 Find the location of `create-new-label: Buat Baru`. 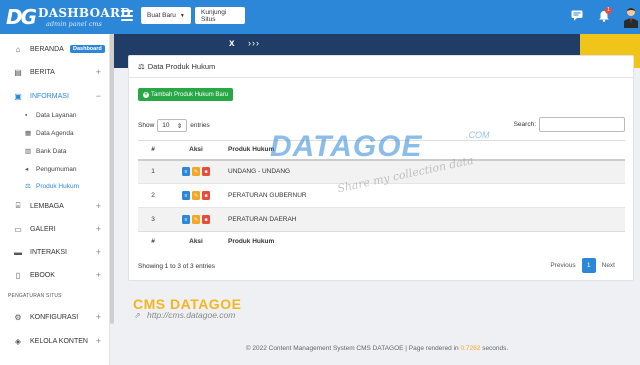

create-new-label: Buat Baru is located at coordinates (161, 15).